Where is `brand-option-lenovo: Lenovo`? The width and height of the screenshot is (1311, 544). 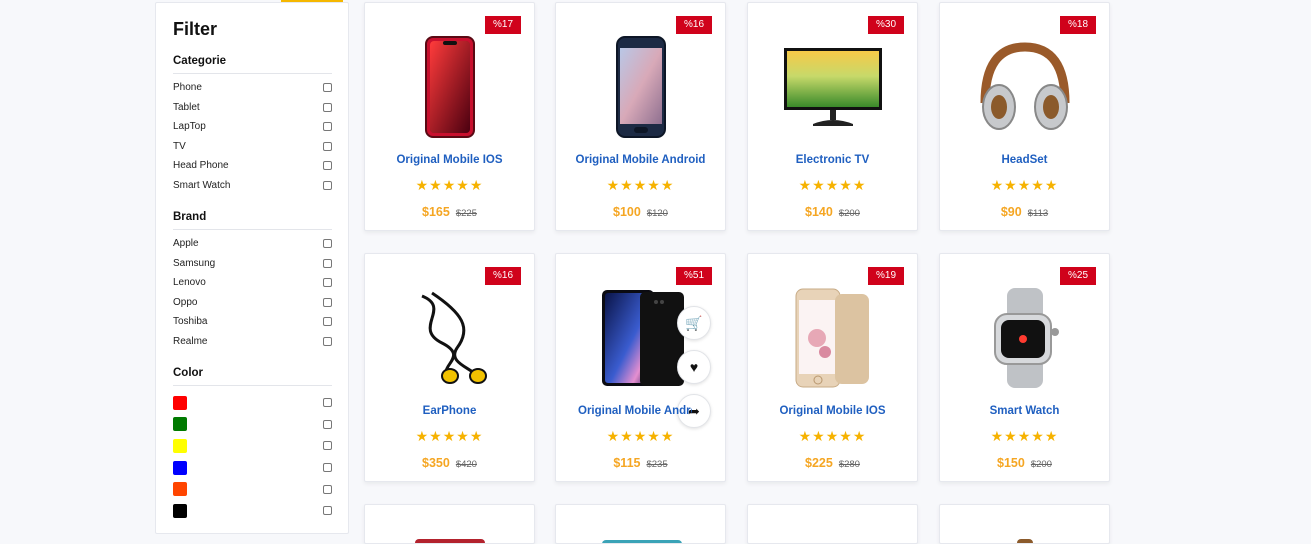 brand-option-lenovo: Lenovo is located at coordinates (252, 283).